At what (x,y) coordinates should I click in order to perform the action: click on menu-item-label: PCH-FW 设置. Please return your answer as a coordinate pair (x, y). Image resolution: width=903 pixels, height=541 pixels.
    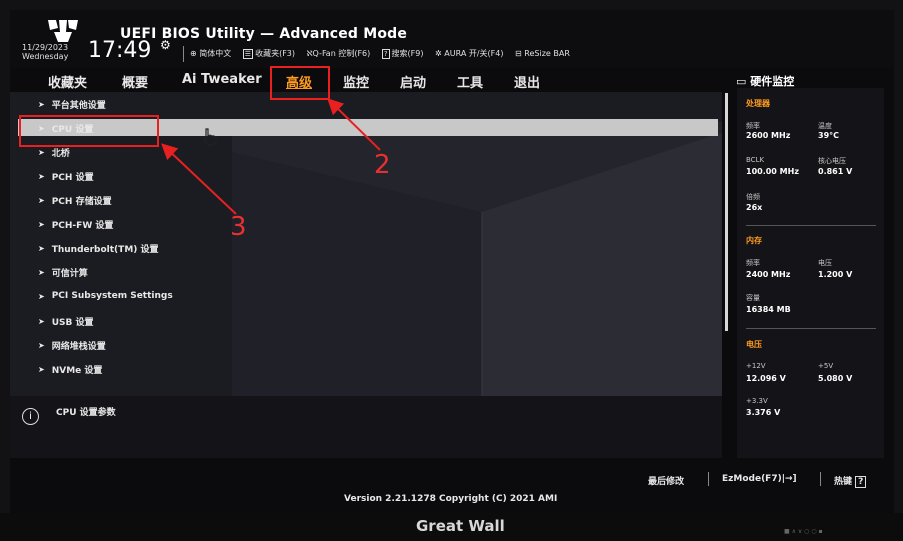
    Looking at the image, I should click on (82, 225).